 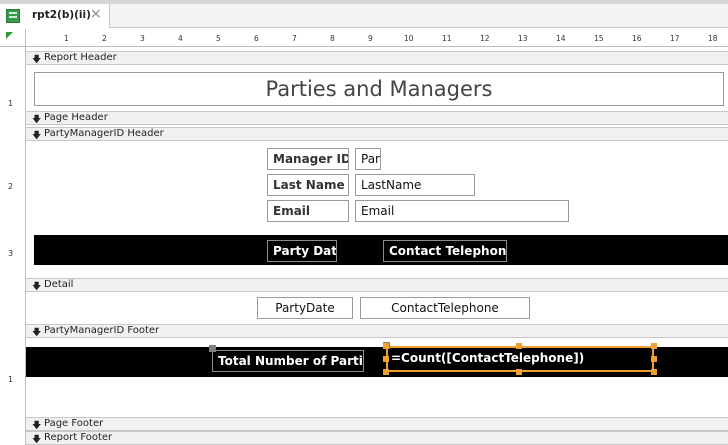 I want to click on total-number-label: Total Number of Parties, so click(x=288, y=361).